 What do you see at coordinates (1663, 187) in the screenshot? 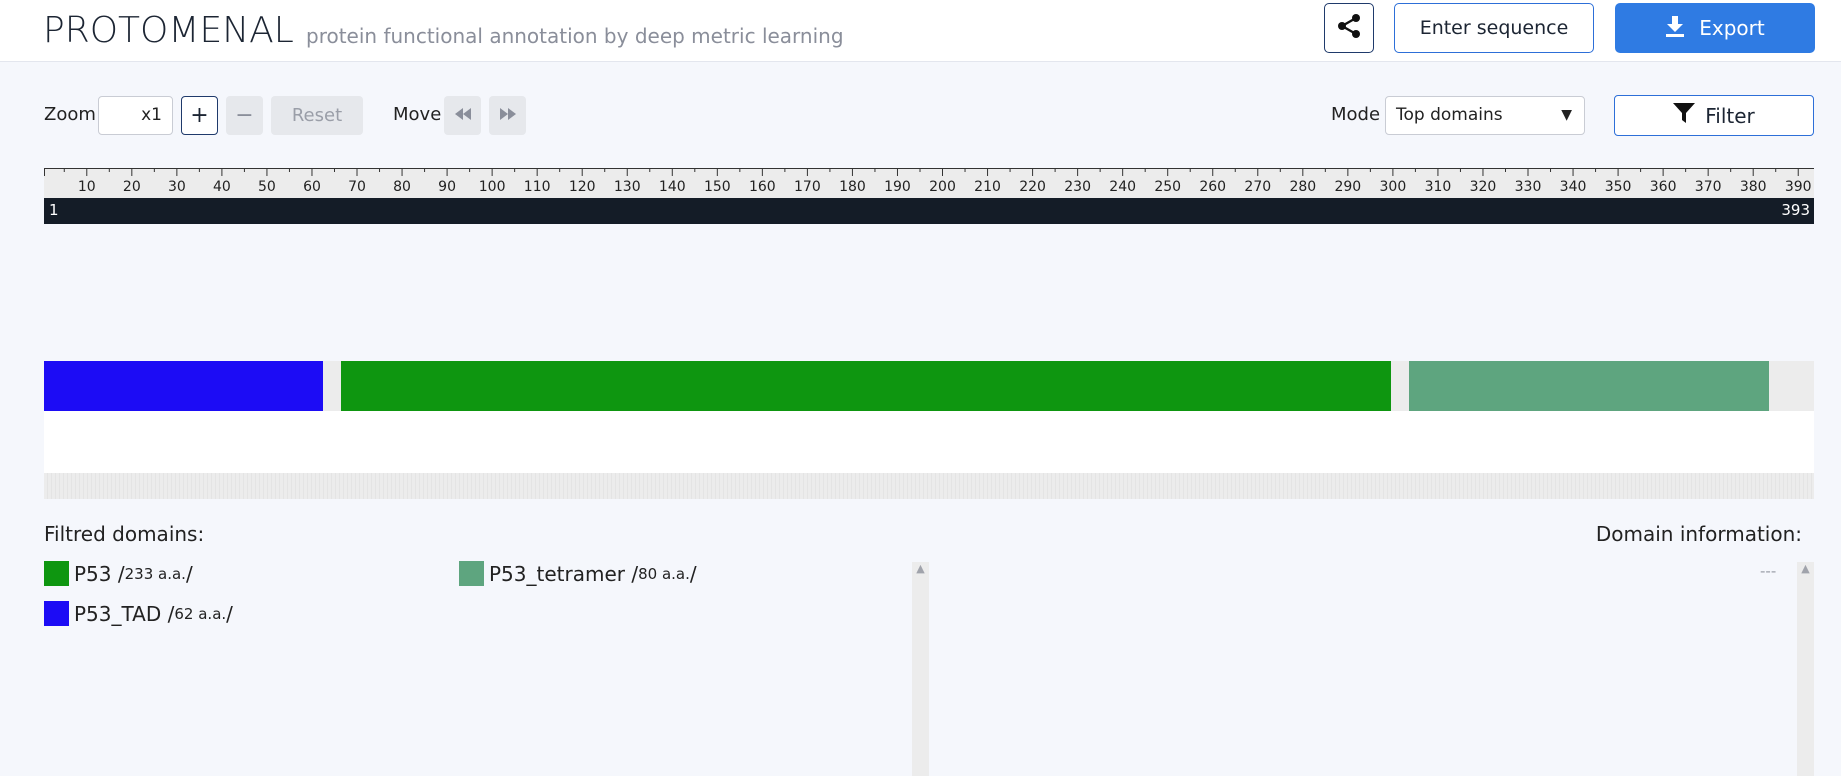
I see `ruler-tick-label: 360` at bounding box center [1663, 187].